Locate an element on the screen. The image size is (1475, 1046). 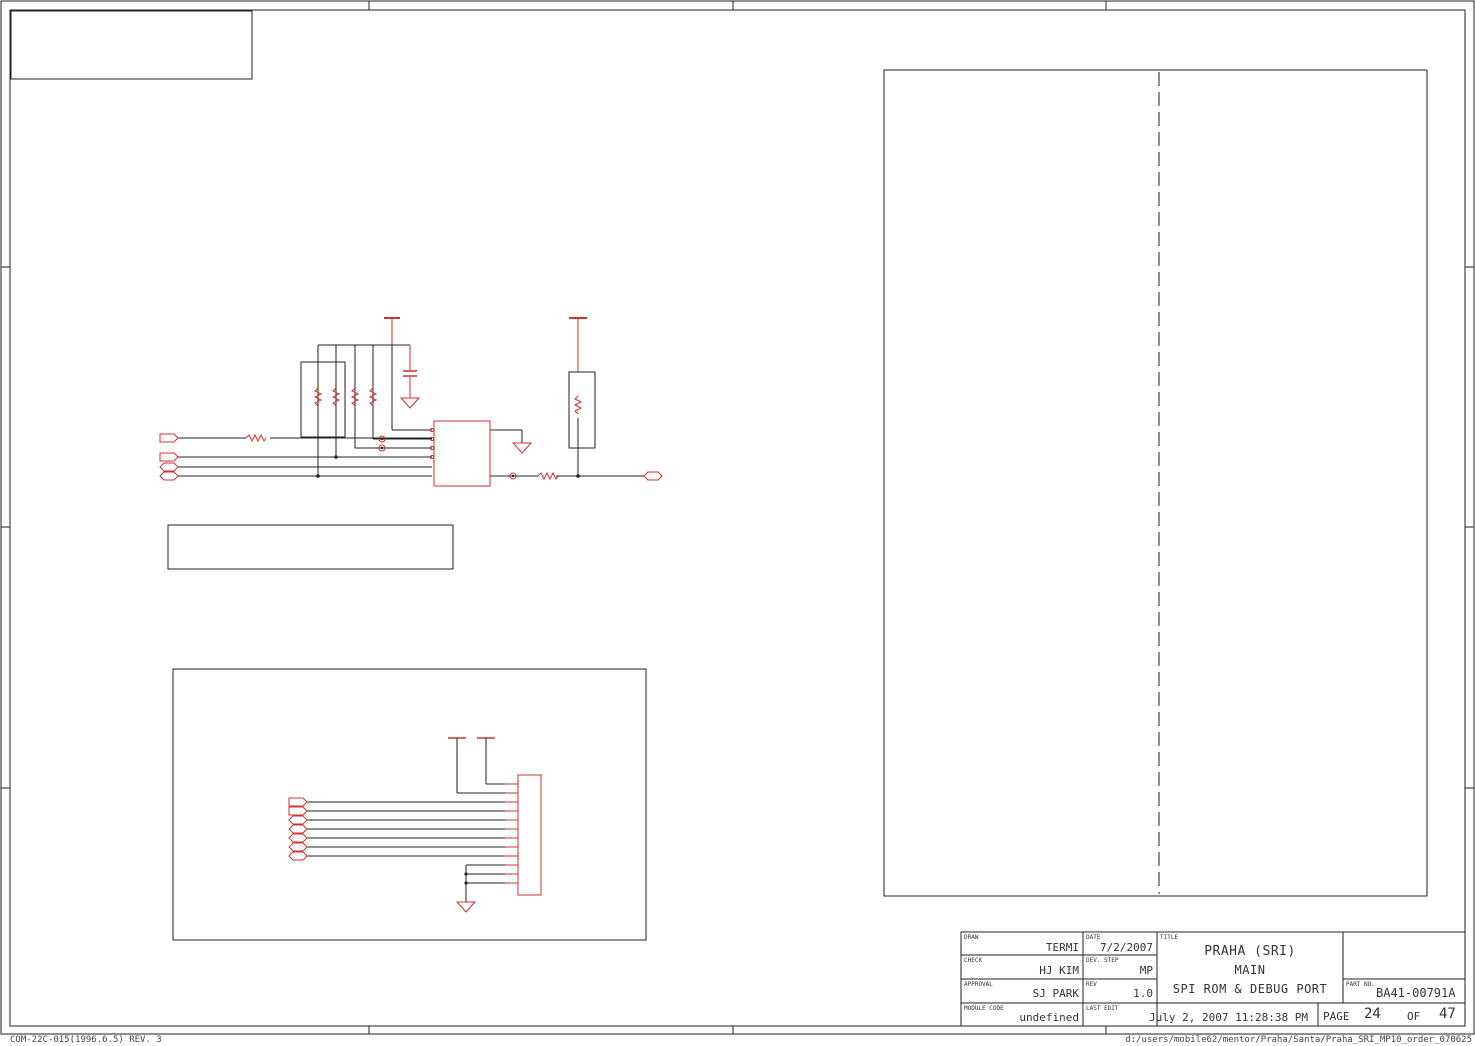
module-code-value: undefined is located at coordinates (1049, 1017).